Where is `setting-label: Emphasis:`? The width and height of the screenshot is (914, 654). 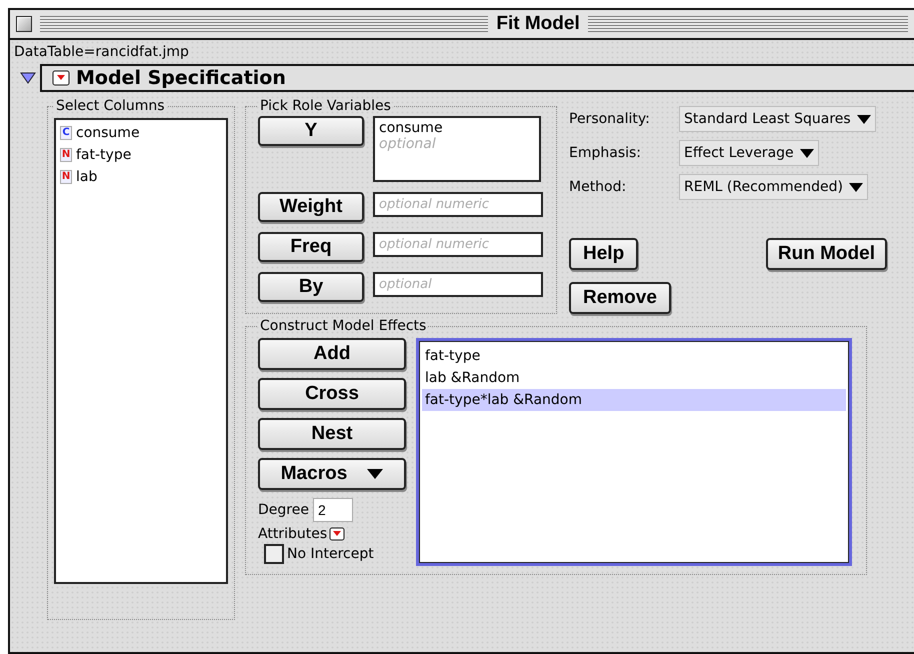
setting-label: Emphasis: is located at coordinates (605, 153).